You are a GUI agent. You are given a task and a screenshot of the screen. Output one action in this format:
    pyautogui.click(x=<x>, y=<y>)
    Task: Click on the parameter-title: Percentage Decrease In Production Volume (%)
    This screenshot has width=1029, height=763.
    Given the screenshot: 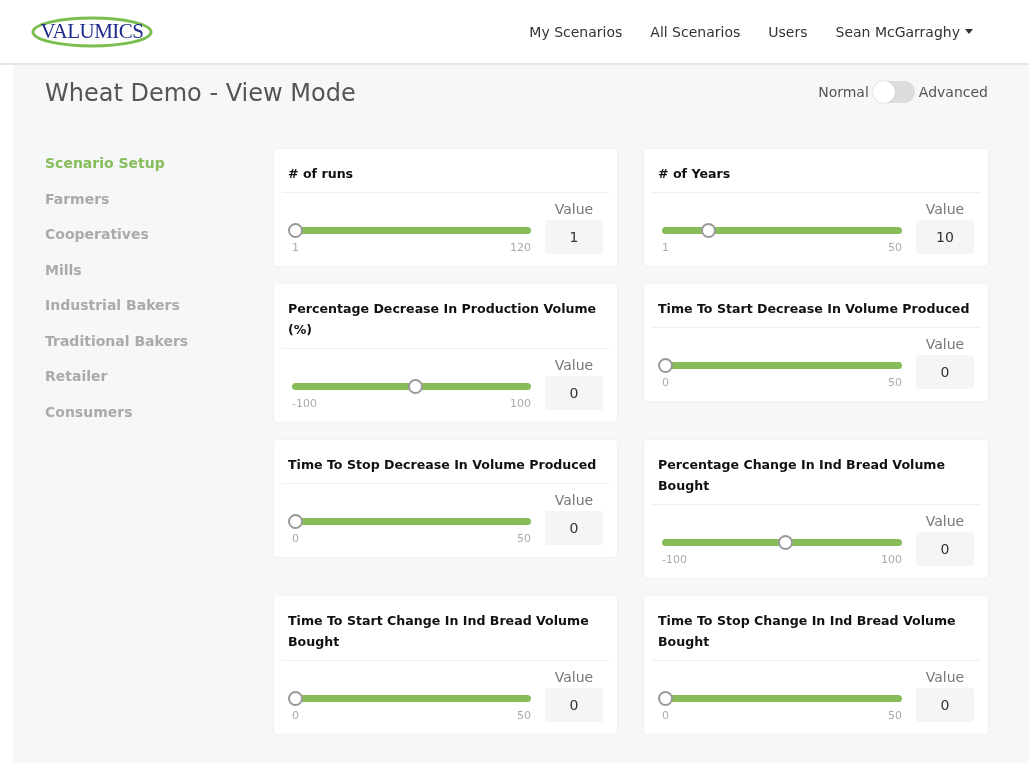 What is the action you would take?
    pyautogui.click(x=445, y=323)
    